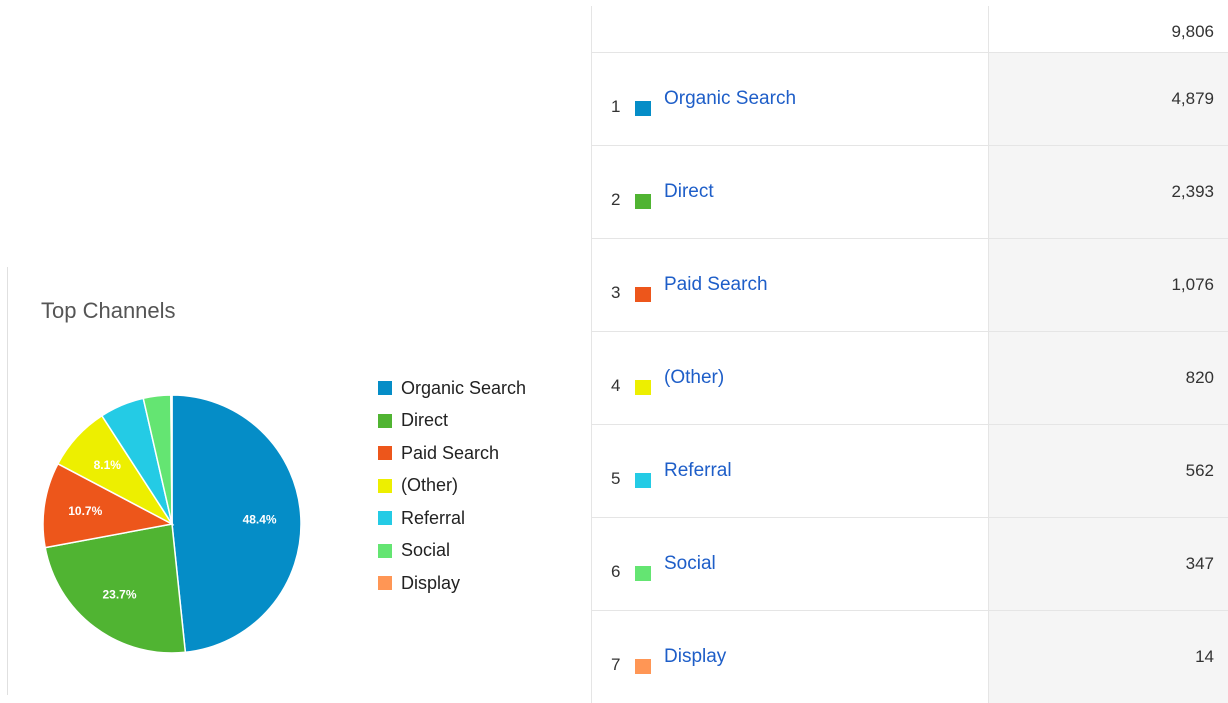 The width and height of the screenshot is (1228, 703). Describe the element at coordinates (108, 310) in the screenshot. I see `widget-title: Top Channels` at that location.